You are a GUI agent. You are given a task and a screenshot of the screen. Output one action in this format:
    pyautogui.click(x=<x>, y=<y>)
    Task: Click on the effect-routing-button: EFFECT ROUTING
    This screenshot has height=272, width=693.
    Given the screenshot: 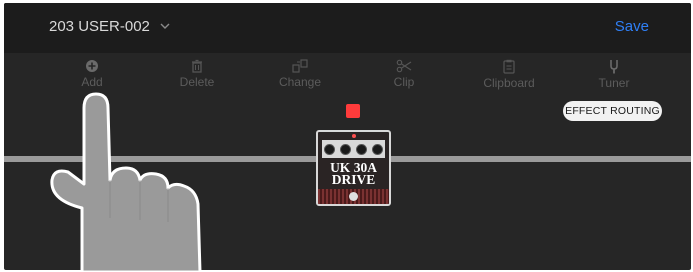 What is the action you would take?
    pyautogui.click(x=612, y=111)
    